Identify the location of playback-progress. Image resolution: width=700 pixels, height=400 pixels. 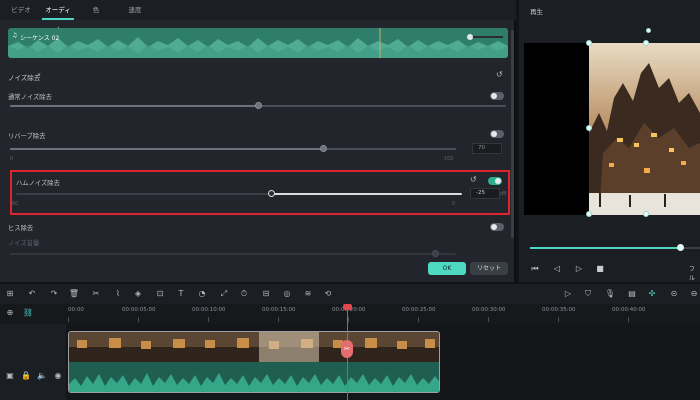
(605, 248).